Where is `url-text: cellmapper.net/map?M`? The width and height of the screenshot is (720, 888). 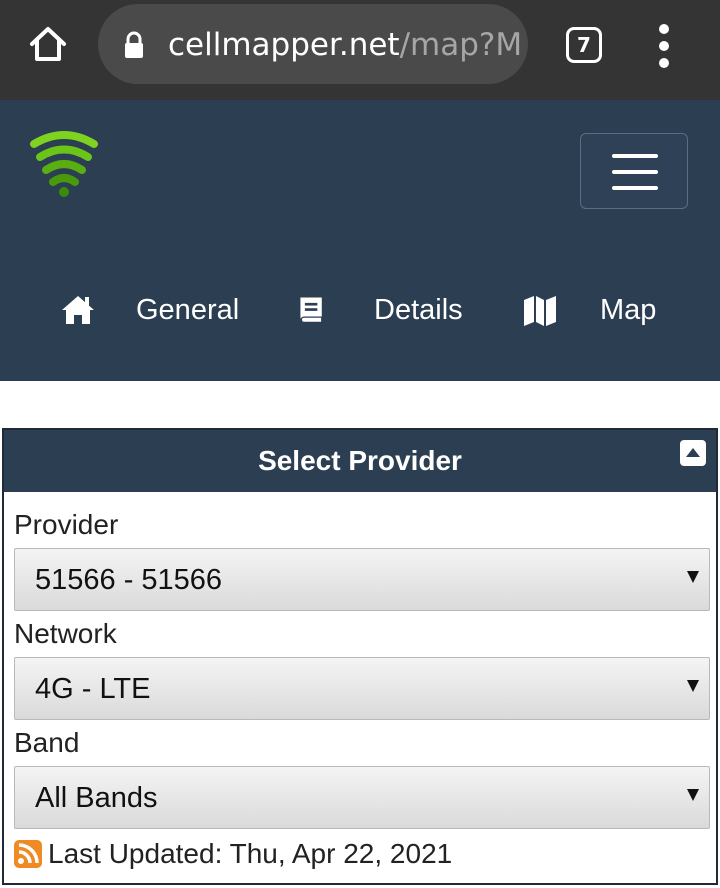 url-text: cellmapper.net/map?M is located at coordinates (345, 45).